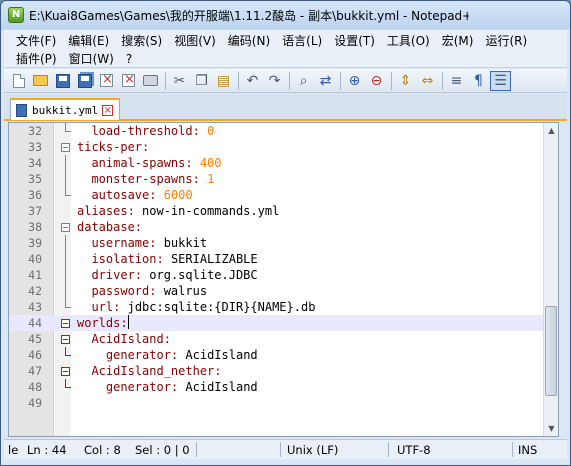 This screenshot has width=571, height=466. Describe the element at coordinates (18, 81) in the screenshot. I see `new-file-icon` at that location.